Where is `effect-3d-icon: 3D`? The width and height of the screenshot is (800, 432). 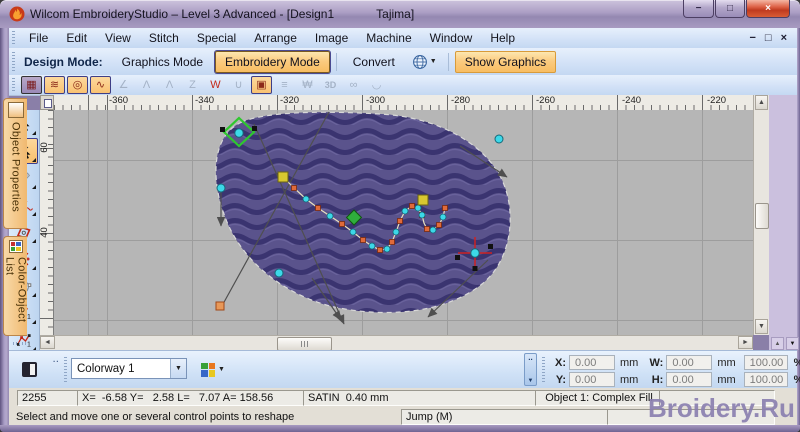
effect-3d-icon: 3D is located at coordinates (330, 85).